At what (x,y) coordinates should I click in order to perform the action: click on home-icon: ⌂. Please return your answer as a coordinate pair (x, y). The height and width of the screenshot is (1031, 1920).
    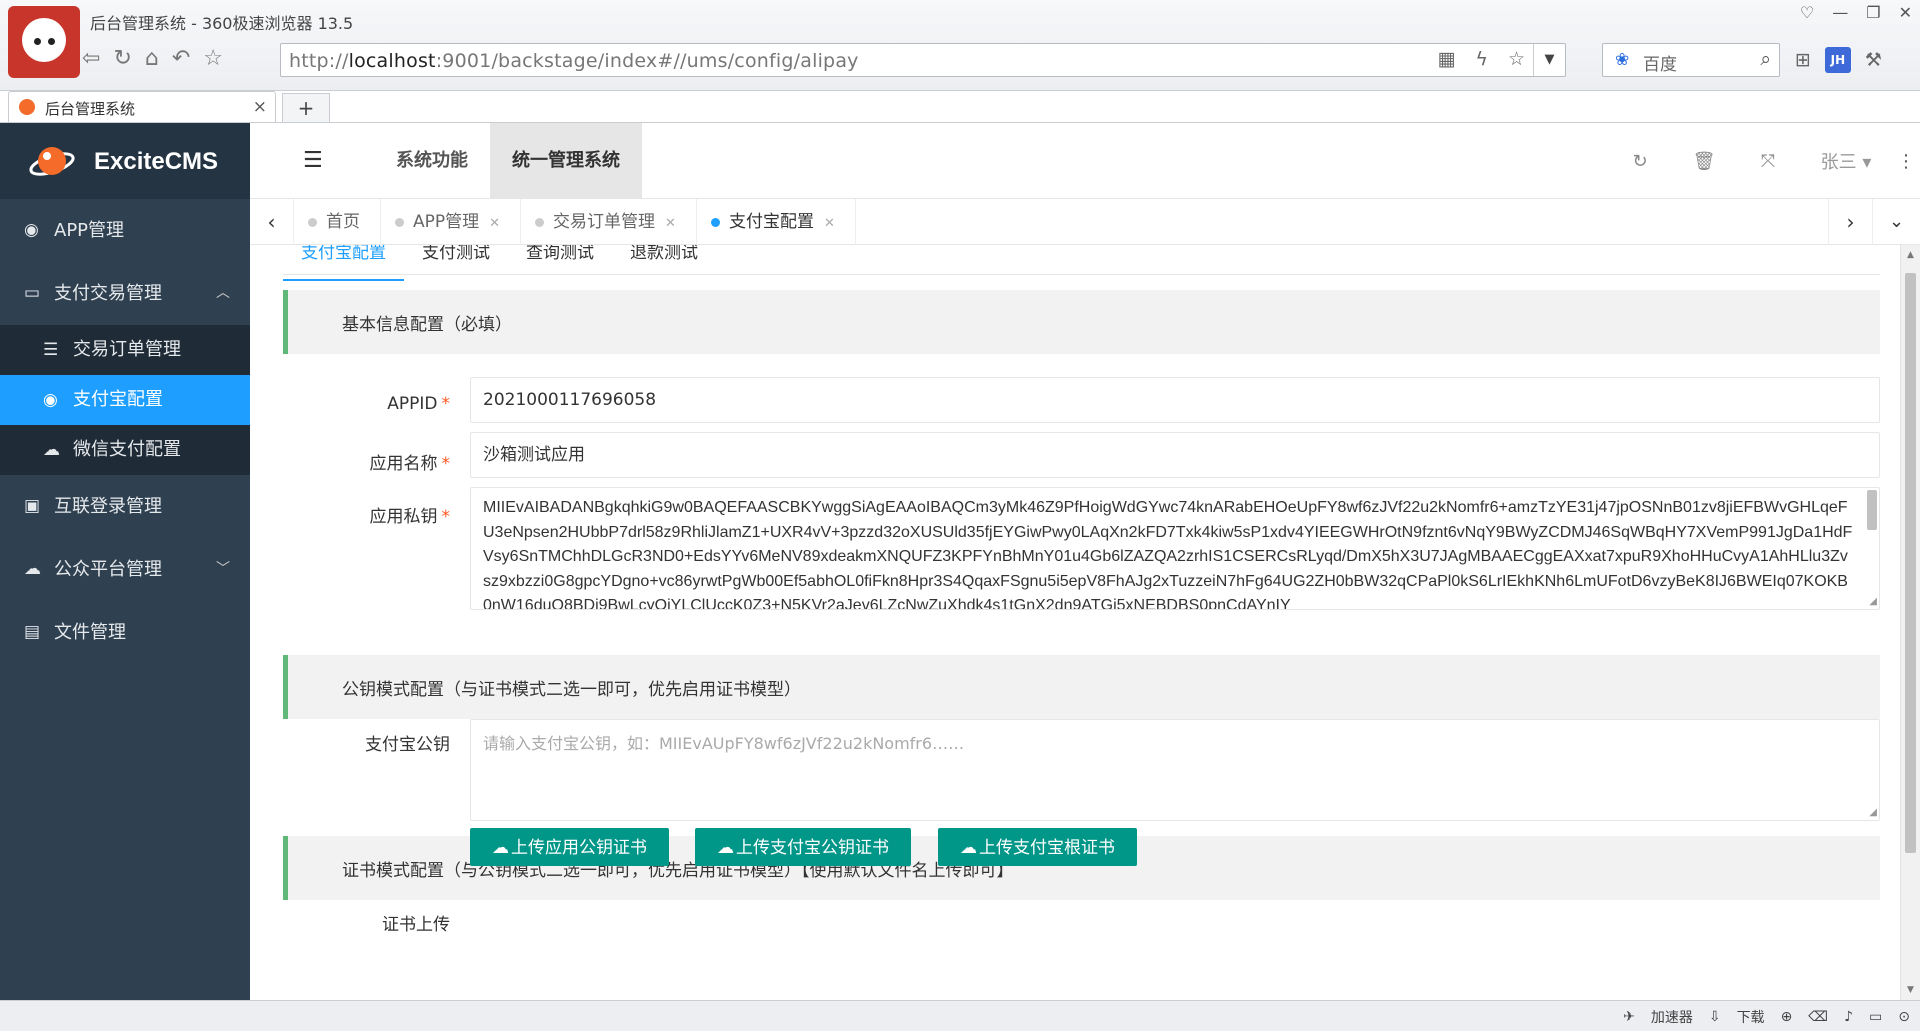
    Looking at the image, I should click on (152, 58).